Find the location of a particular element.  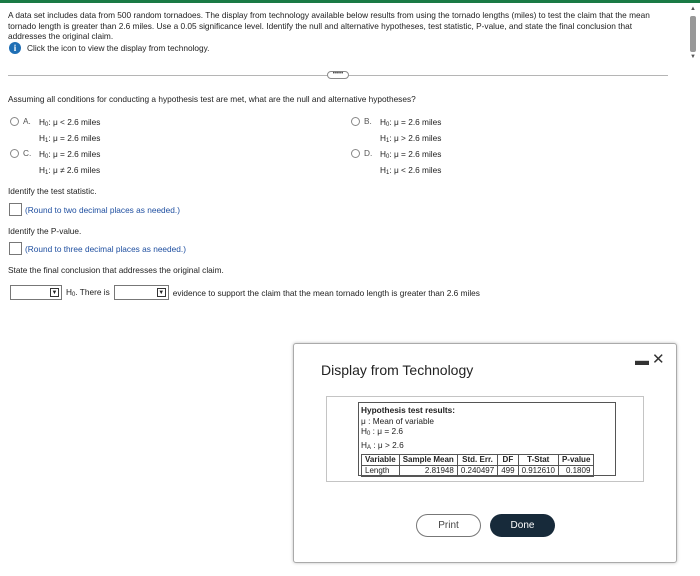

column-header: DF is located at coordinates (508, 460).